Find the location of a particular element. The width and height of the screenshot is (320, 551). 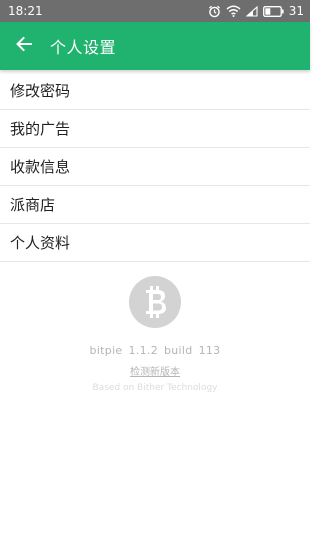

wifi-icon is located at coordinates (233, 11).